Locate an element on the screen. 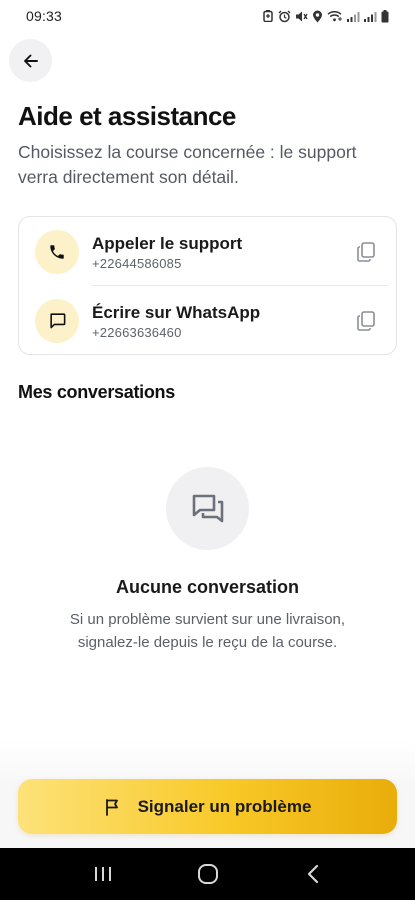  recents-button is located at coordinates (103, 874).